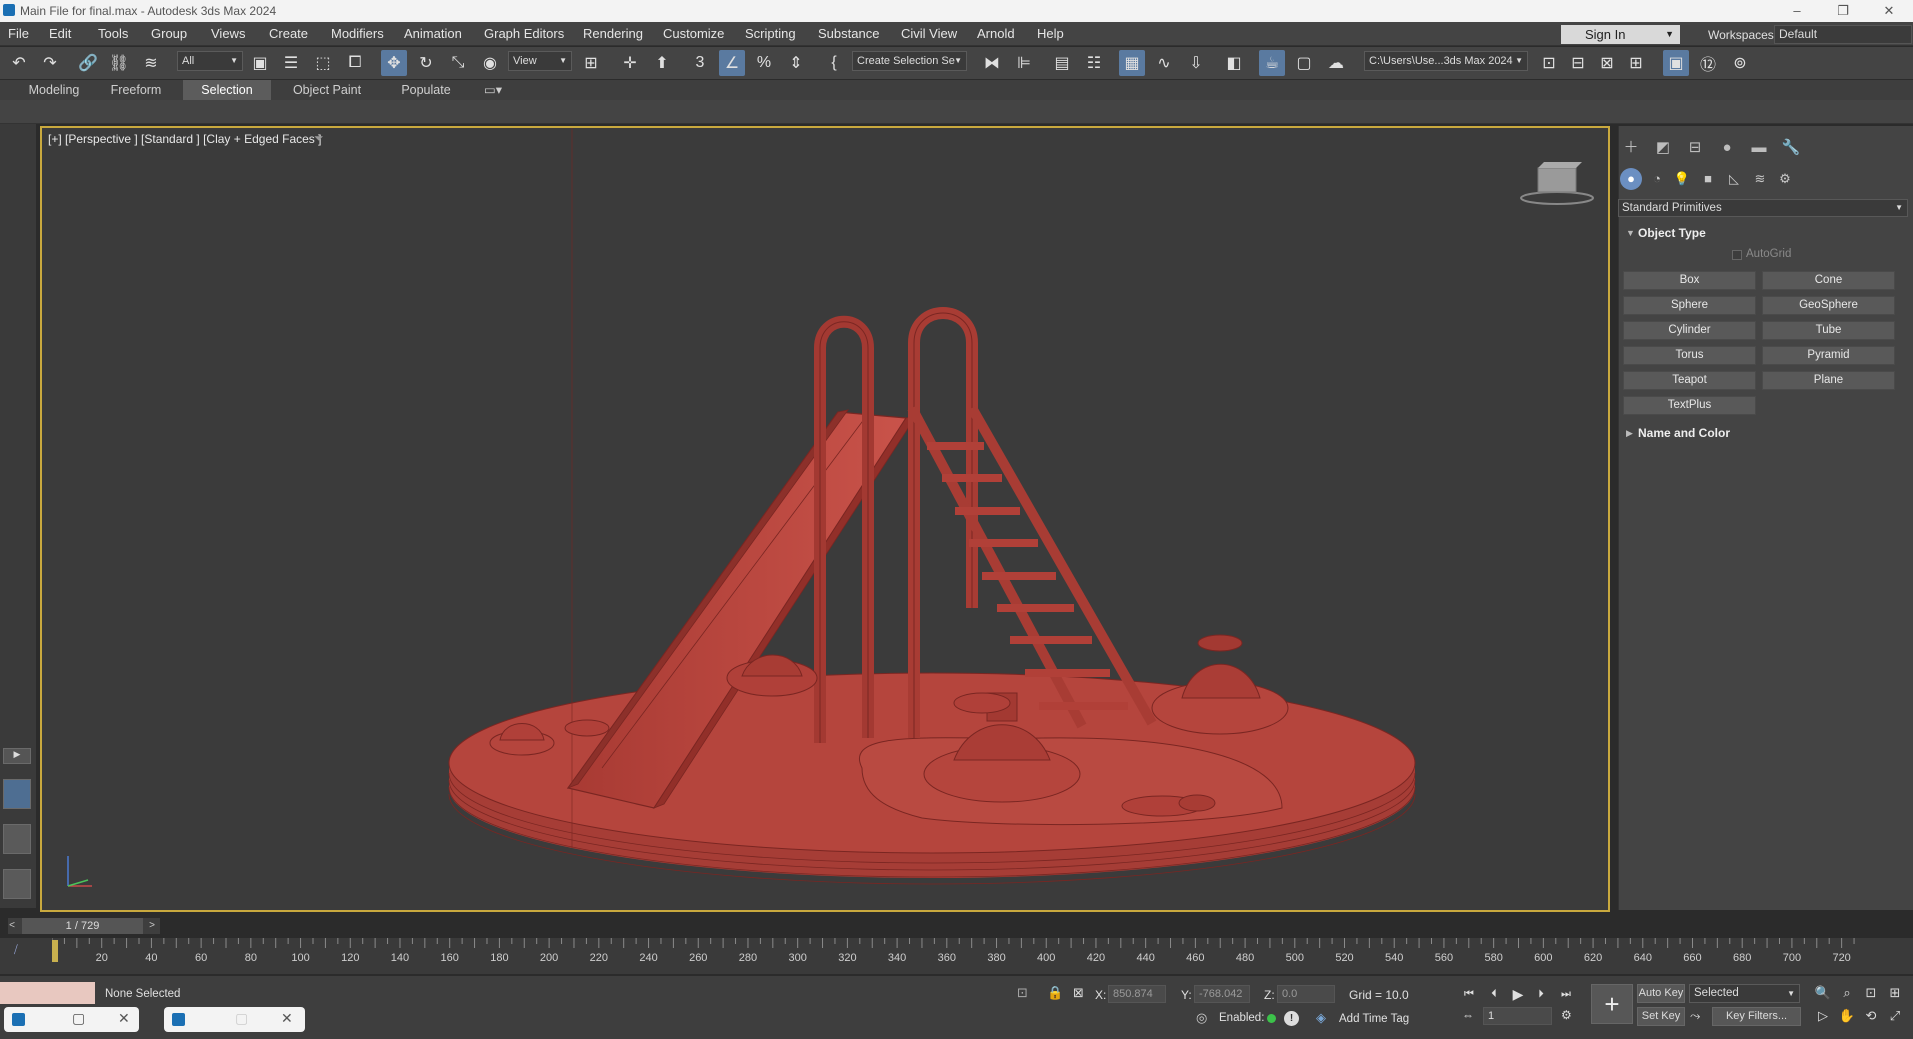 This screenshot has height=1039, width=1913. I want to click on move-icon: ✥, so click(394, 63).